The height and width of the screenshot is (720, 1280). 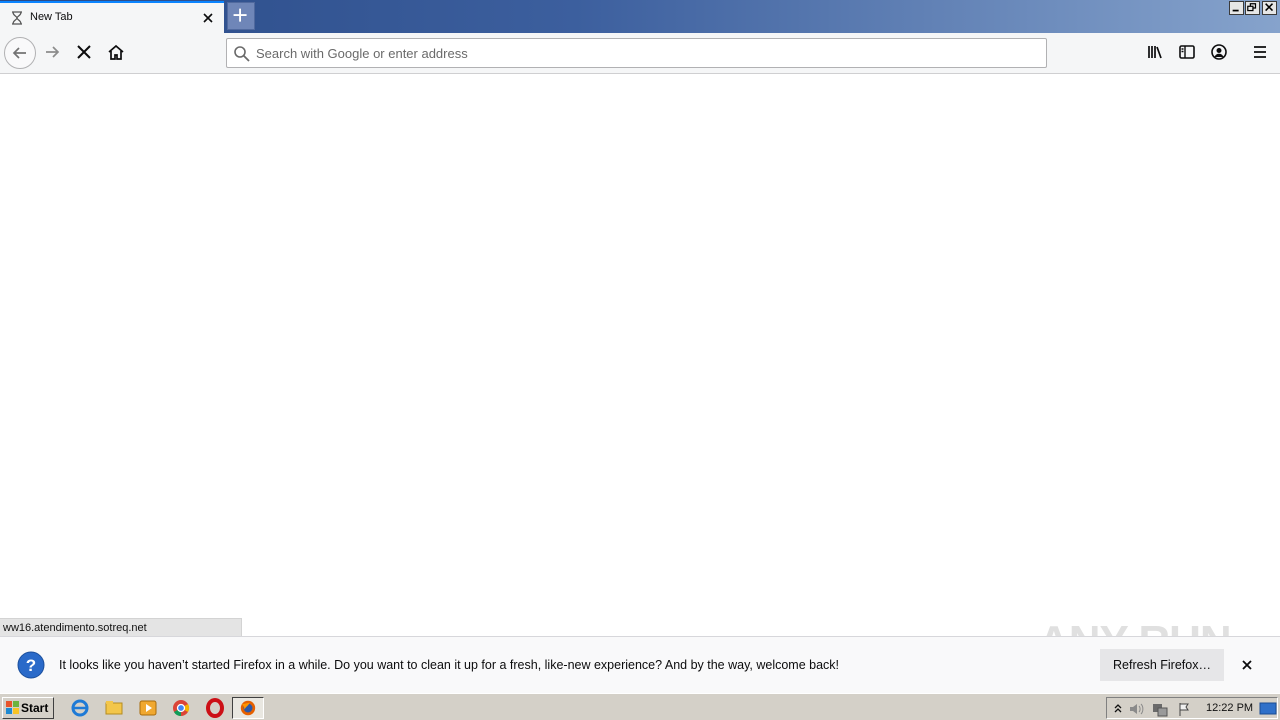 I want to click on close-window-button, so click(x=1269, y=8).